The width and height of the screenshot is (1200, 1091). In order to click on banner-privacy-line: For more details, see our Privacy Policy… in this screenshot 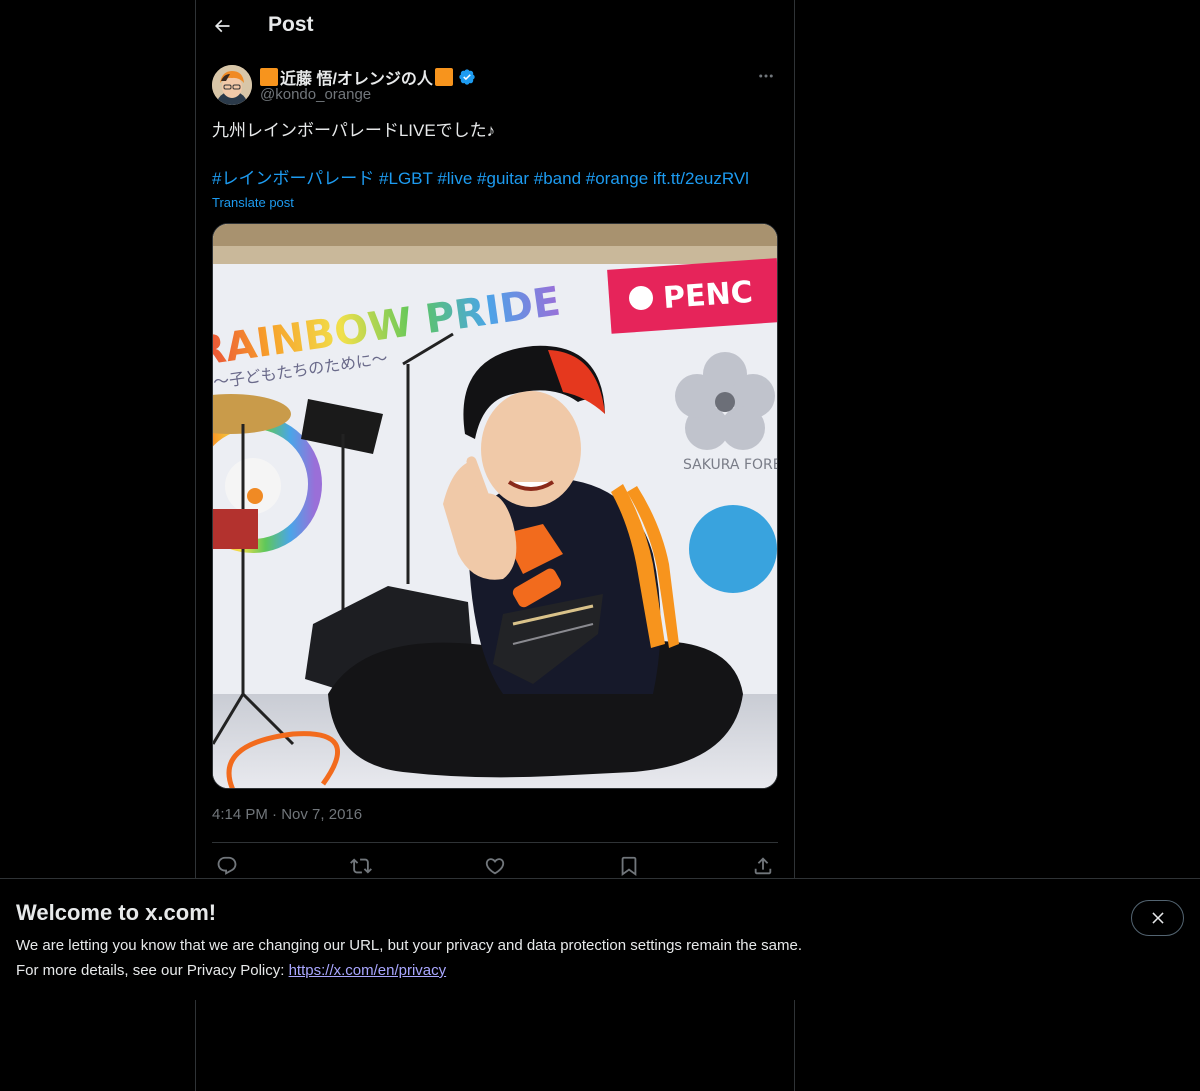, I will do `click(231, 970)`.